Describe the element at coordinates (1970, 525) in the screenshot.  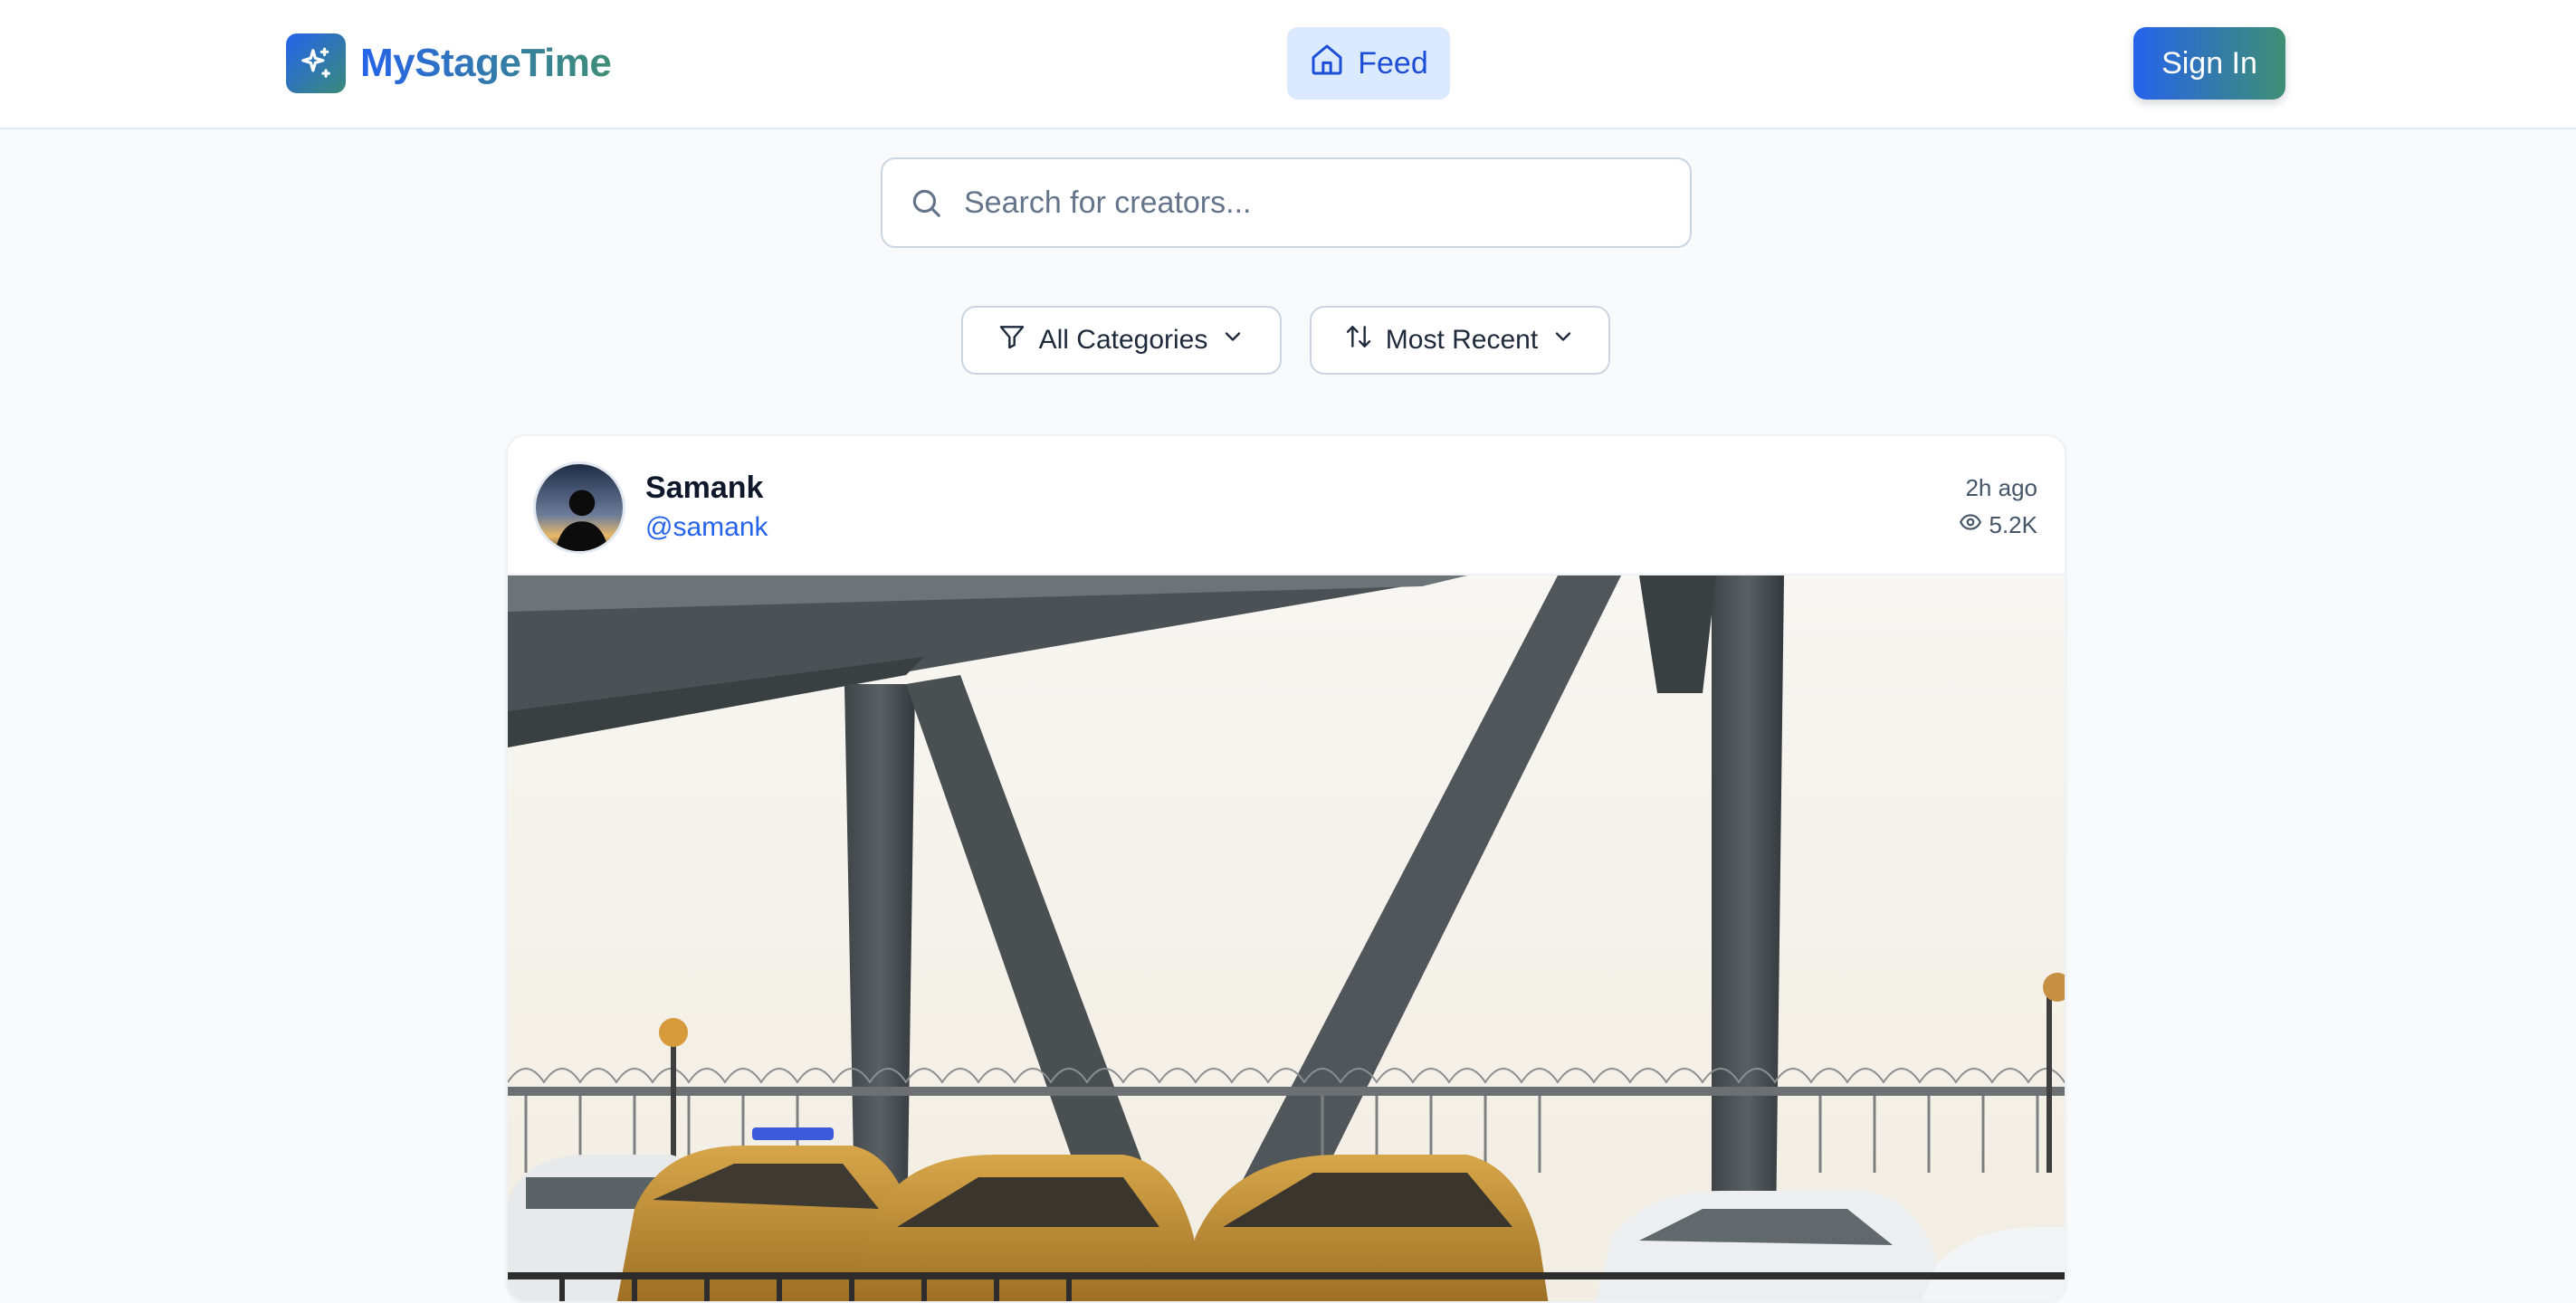
I see `eye-icon` at that location.